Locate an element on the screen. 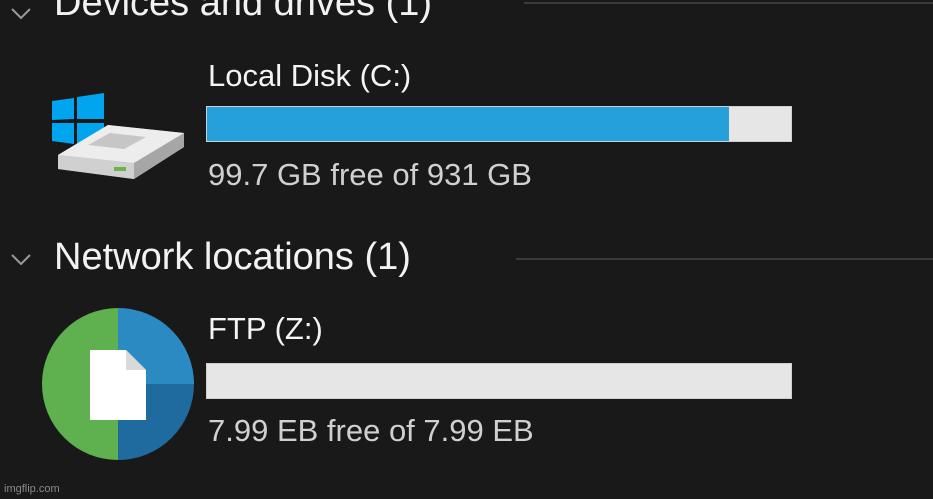  drive-usage-bar-fill is located at coordinates (468, 124).